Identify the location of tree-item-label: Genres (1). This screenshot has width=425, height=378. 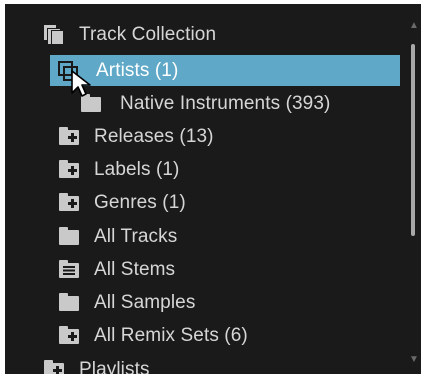
(140, 202).